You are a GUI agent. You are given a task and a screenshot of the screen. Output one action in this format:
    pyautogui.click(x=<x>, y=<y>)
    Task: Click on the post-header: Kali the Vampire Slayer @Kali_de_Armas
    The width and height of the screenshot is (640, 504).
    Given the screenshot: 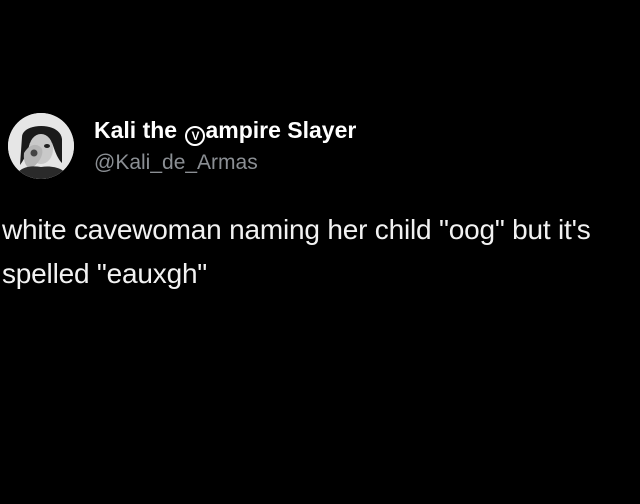 What is the action you would take?
    pyautogui.click(x=182, y=146)
    